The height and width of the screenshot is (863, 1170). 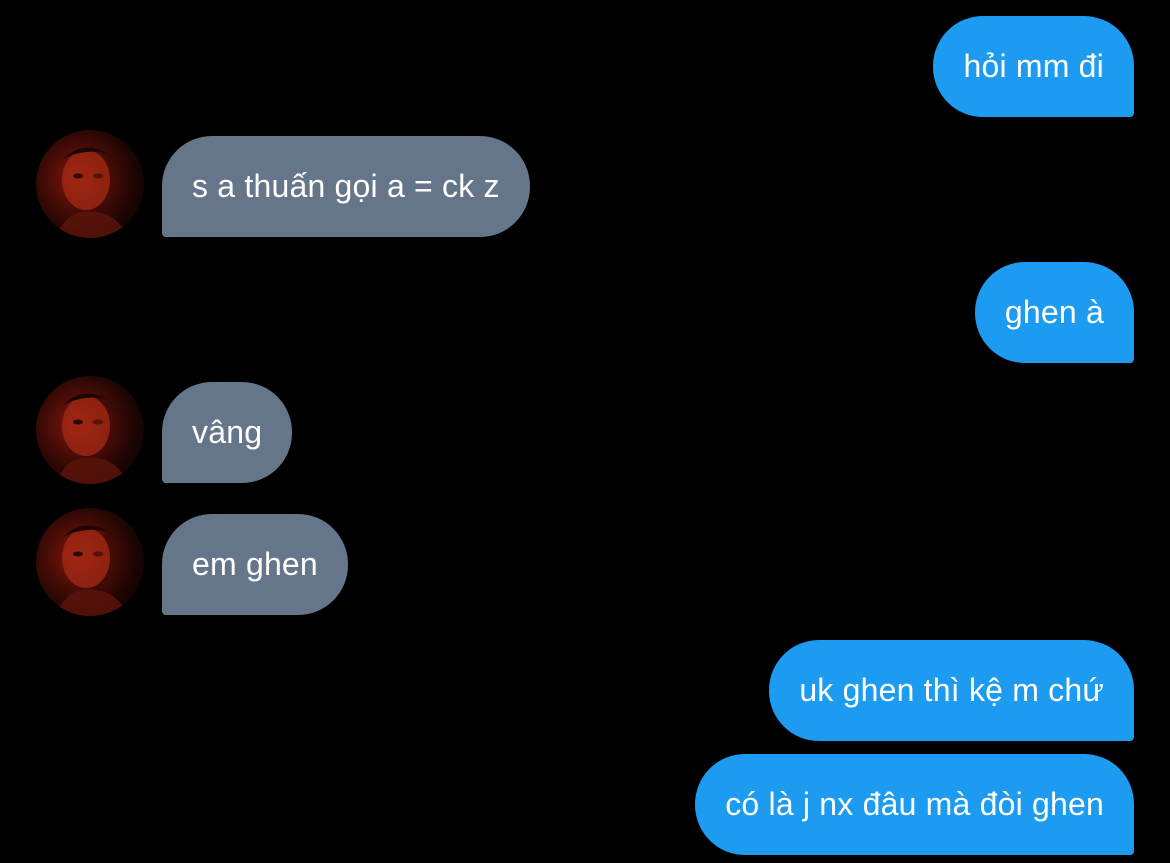 I want to click on sent-message-bubble: hỏi mm đi, so click(x=1033, y=66).